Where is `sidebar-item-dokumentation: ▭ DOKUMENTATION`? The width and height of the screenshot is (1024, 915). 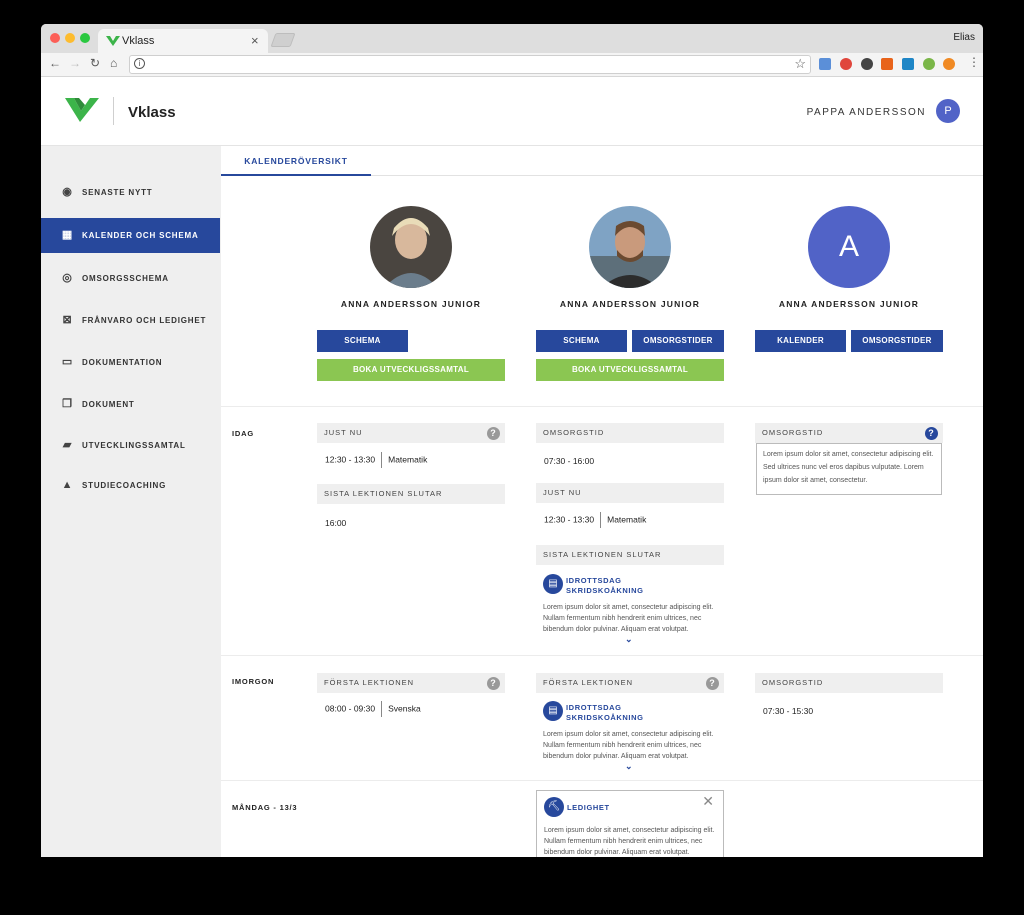 sidebar-item-dokumentation: ▭ DOKUMENTATION is located at coordinates (130, 362).